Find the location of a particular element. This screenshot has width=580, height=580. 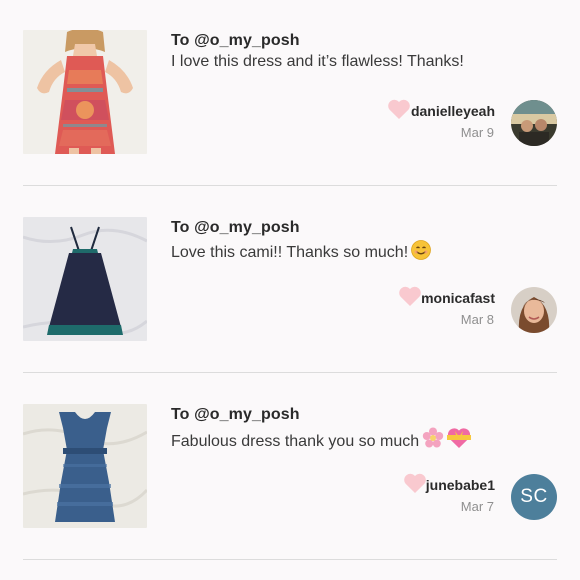

heart-with-ribbon-emoji-icon is located at coordinates (459, 438).